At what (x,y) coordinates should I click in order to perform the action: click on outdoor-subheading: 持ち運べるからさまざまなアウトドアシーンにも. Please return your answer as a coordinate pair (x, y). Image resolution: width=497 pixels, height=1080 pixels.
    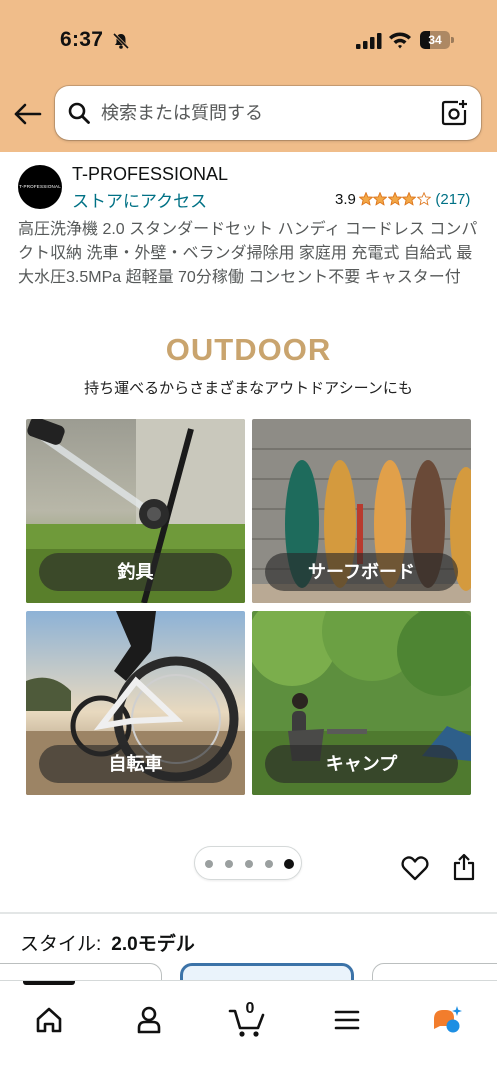
    Looking at the image, I should click on (248, 388).